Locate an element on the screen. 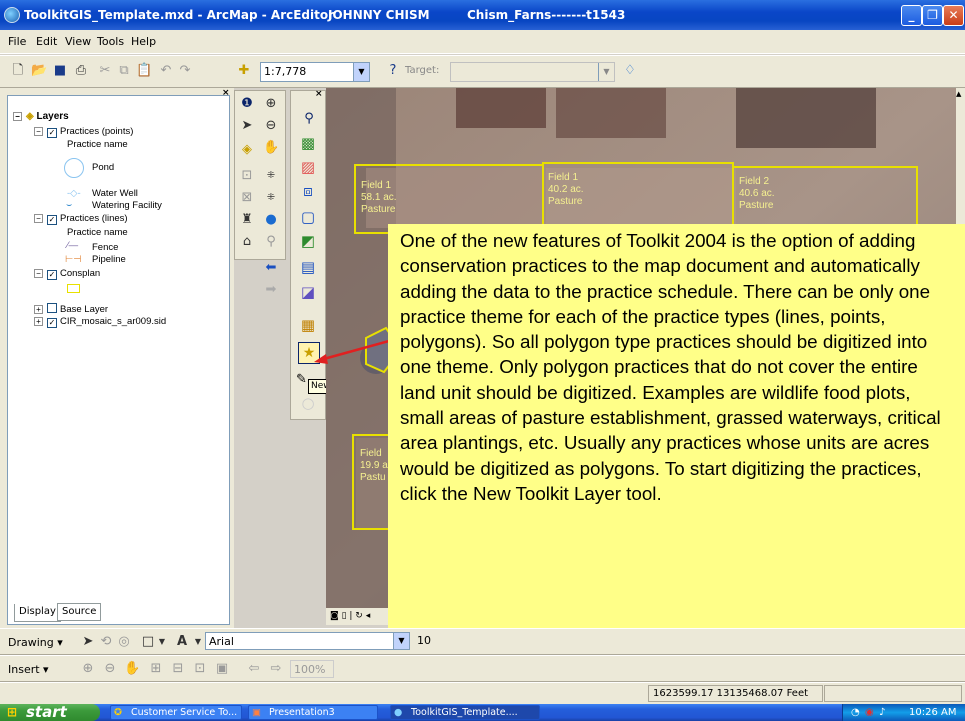 The width and height of the screenshot is (965, 721). text-dropdown-icon: ▼ is located at coordinates (198, 642).